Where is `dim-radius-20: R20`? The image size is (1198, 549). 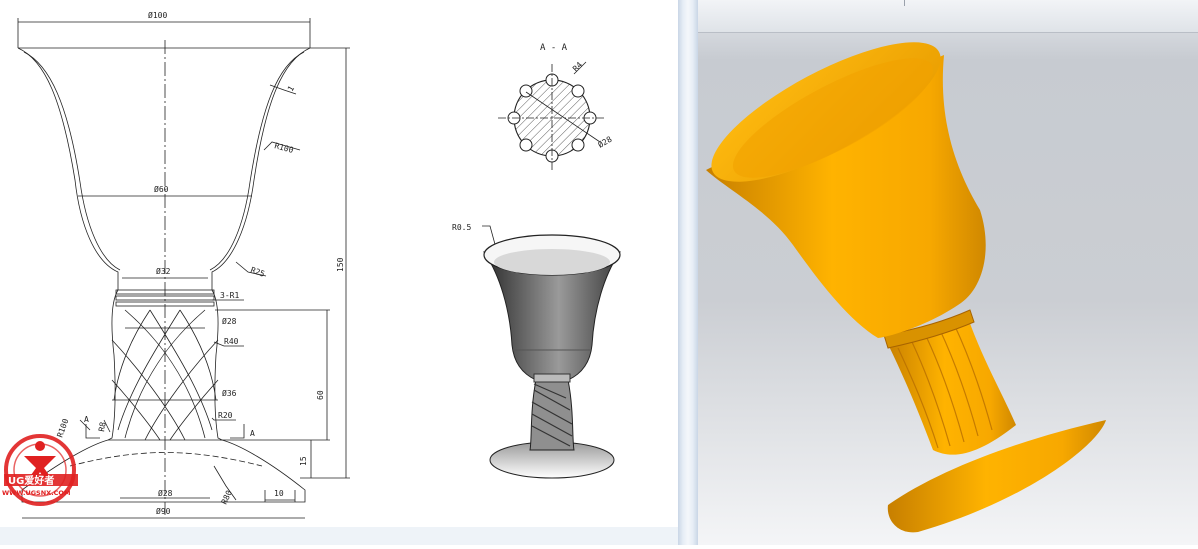
dim-radius-20: R20 is located at coordinates (225, 415).